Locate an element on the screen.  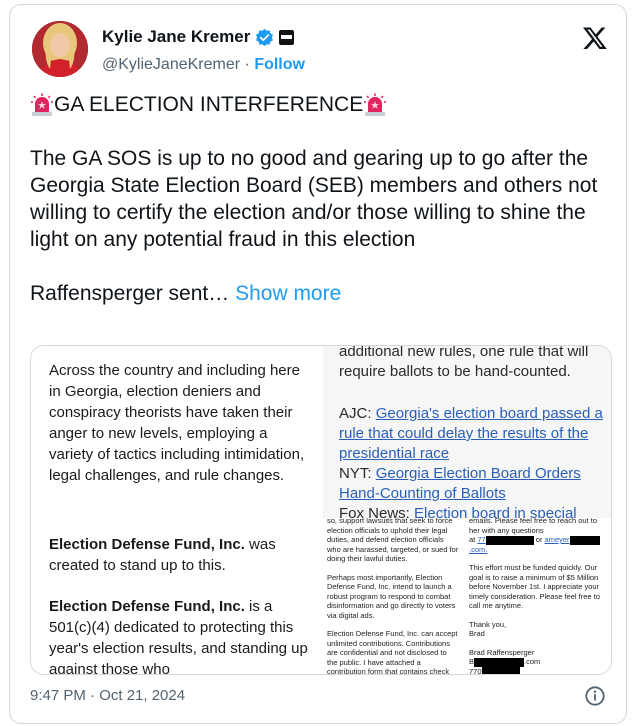
doc-signature-email-end: .com is located at coordinates (532, 662).